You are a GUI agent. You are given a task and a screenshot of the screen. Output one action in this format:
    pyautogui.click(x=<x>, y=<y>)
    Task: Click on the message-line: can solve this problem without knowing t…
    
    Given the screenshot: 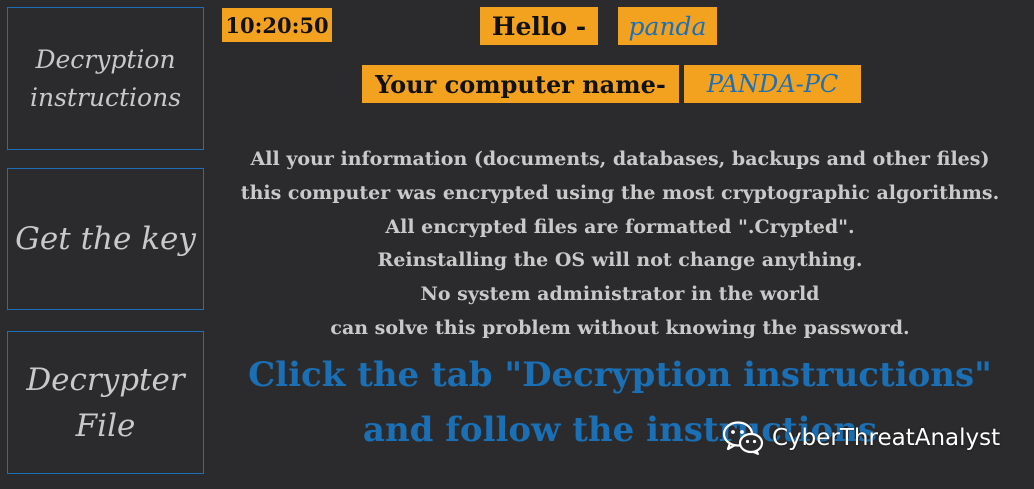 What is the action you would take?
    pyautogui.click(x=620, y=327)
    